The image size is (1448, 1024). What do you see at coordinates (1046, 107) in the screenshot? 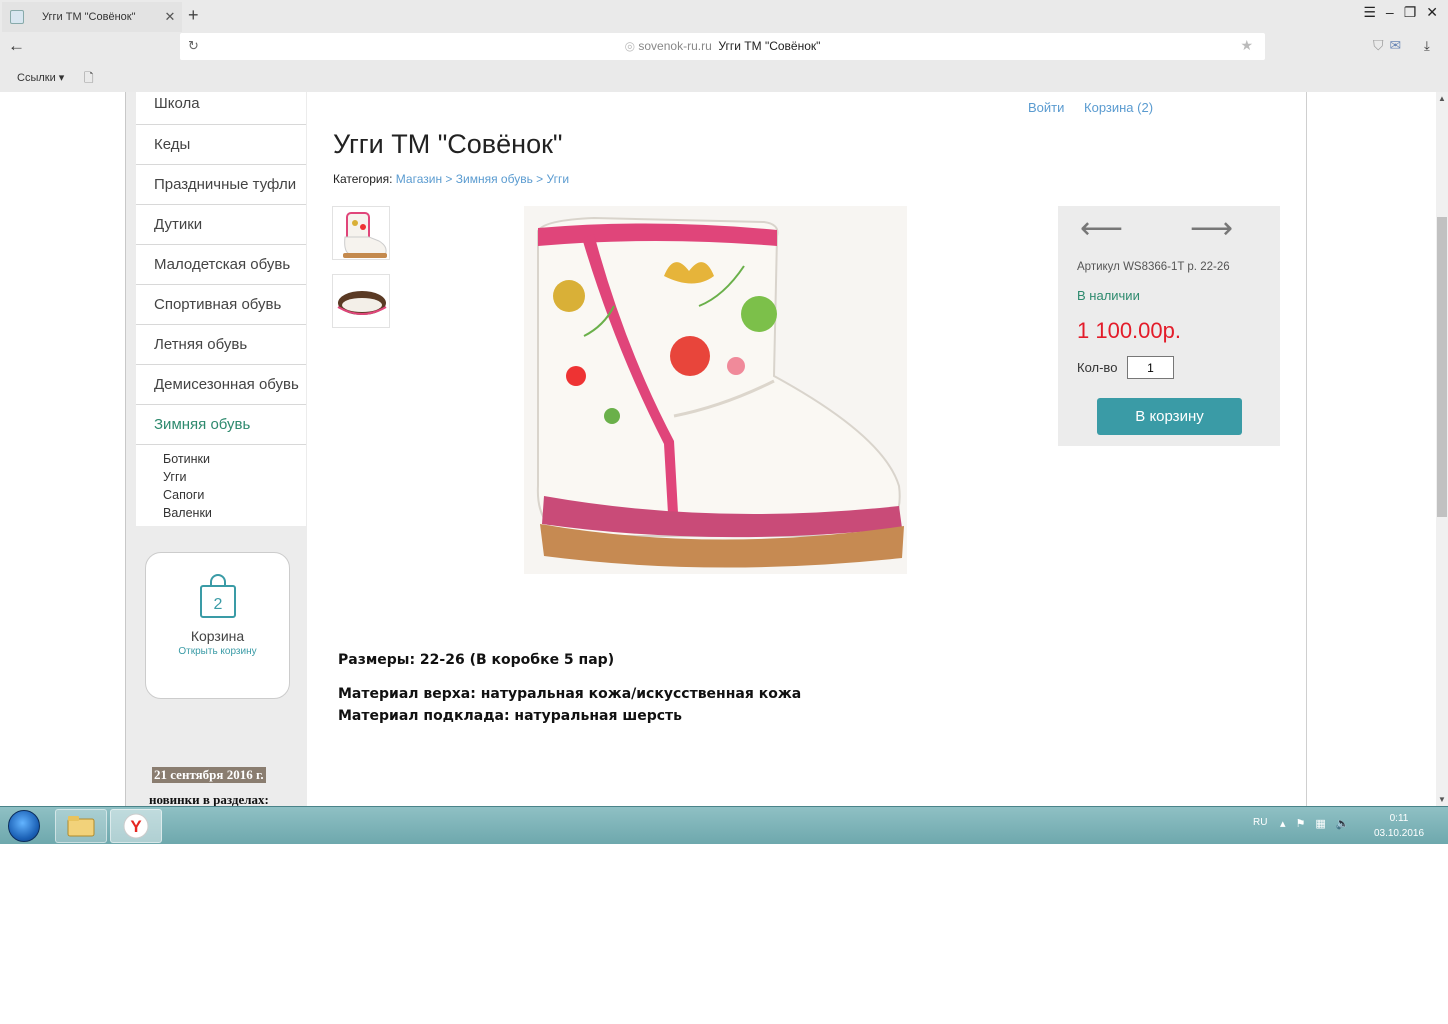
I see `login-link: Войти` at bounding box center [1046, 107].